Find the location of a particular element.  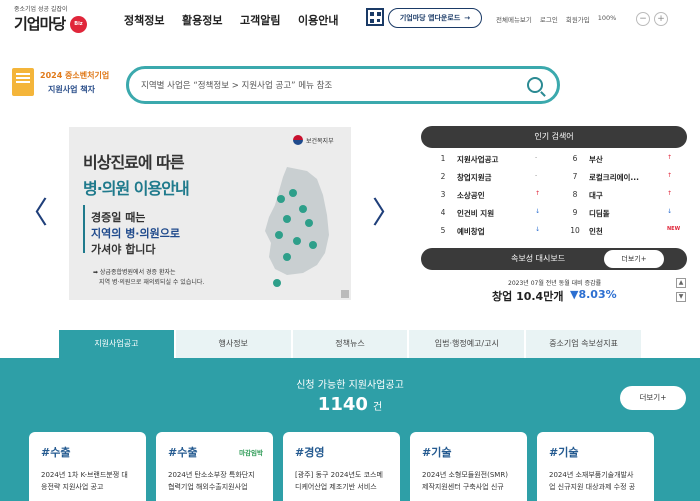

slide-heading-2: 병·의원 이용안내 is located at coordinates (136, 188).